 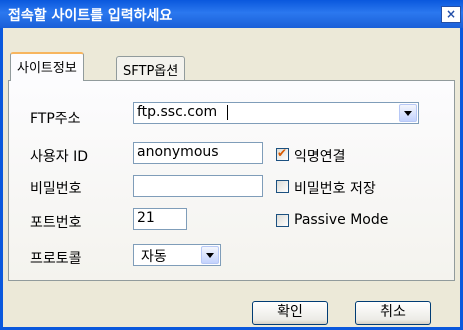 I want to click on save-password-checkbox, so click(x=282, y=186).